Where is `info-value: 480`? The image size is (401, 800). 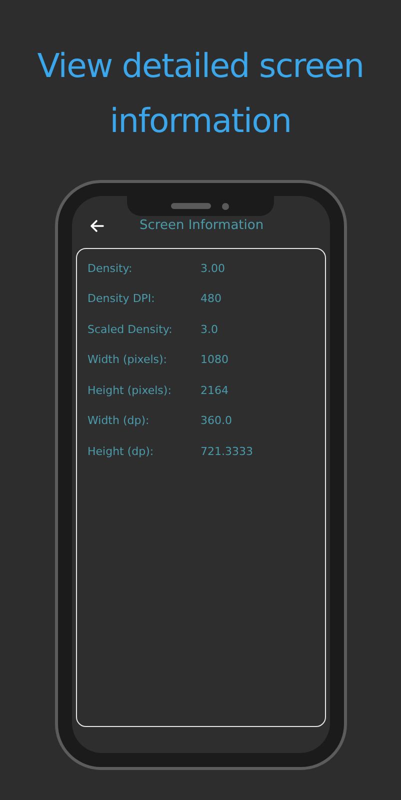
info-value: 480 is located at coordinates (211, 299).